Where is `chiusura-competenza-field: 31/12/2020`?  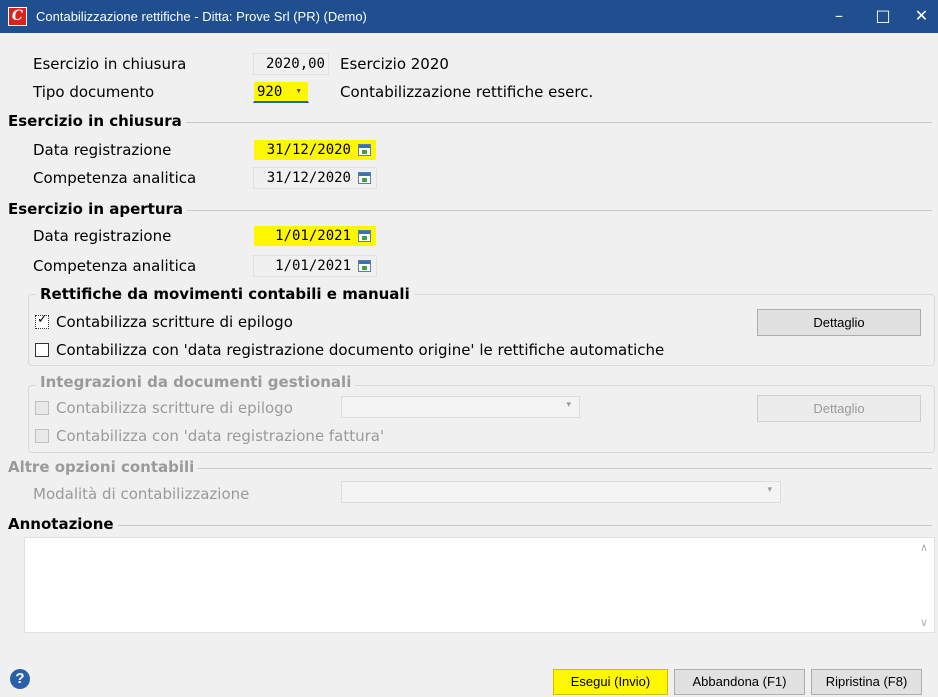
chiusura-competenza-field: 31/12/2020 is located at coordinates (315, 178).